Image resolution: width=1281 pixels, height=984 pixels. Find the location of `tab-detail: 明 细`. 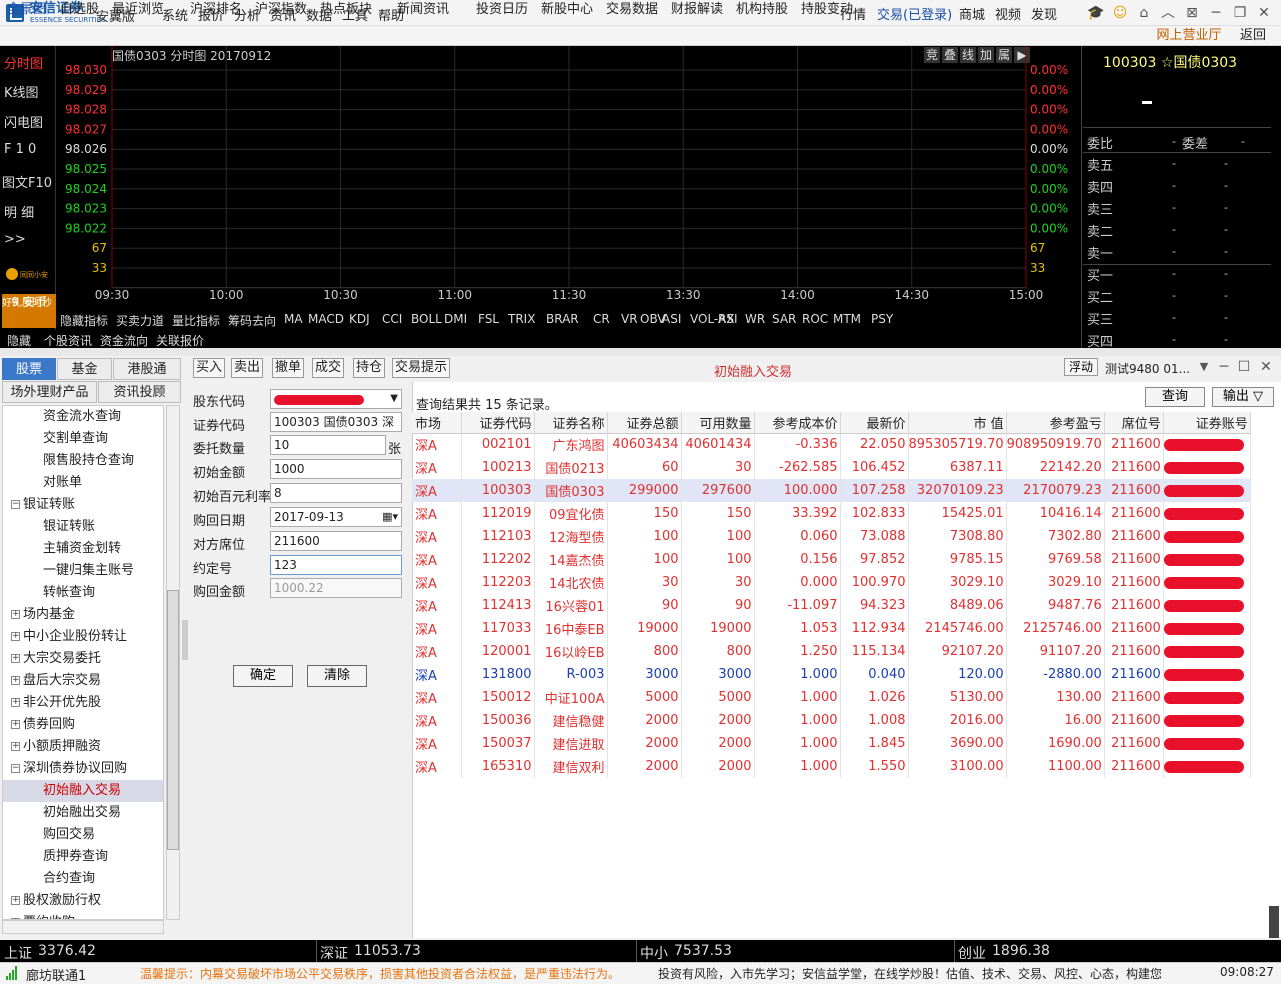

tab-detail: 明 细 is located at coordinates (19, 211).